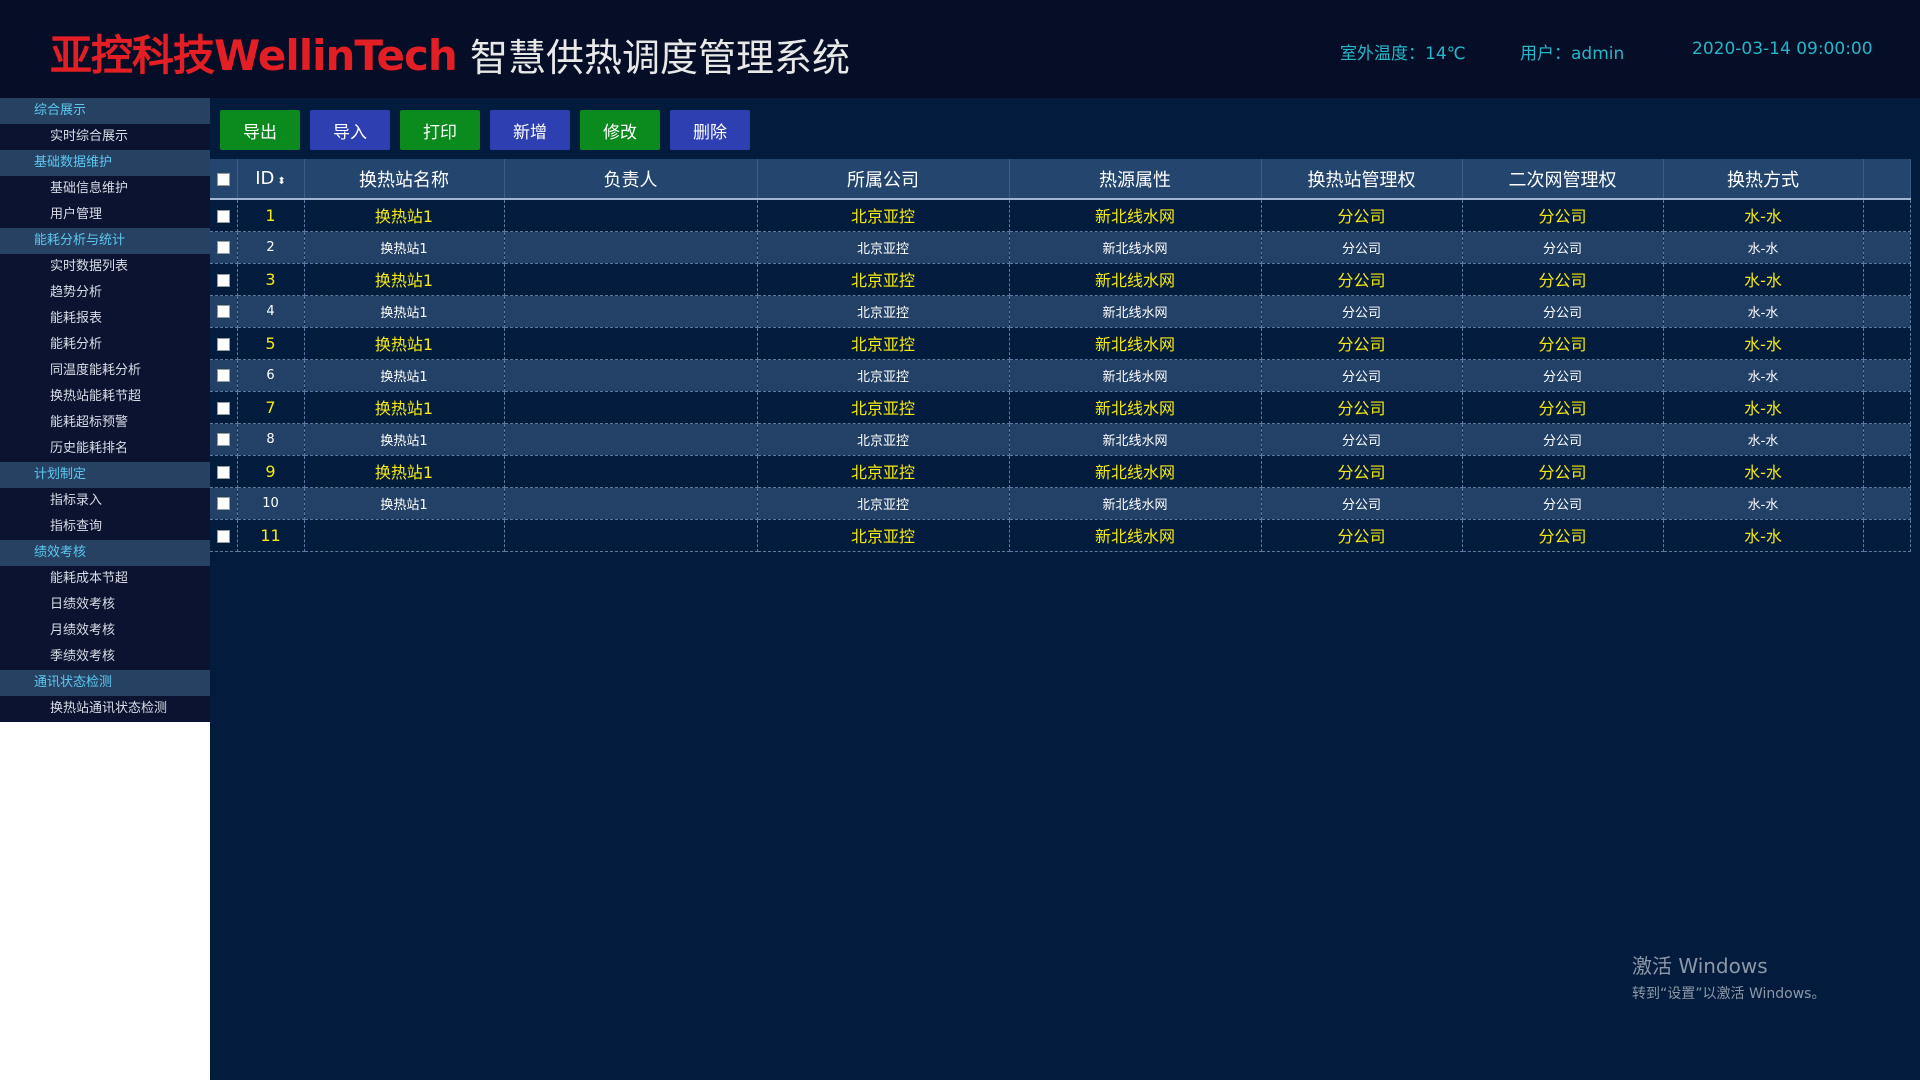 The image size is (1920, 1080). I want to click on sidebar-item: 季绩效考核, so click(105, 657).